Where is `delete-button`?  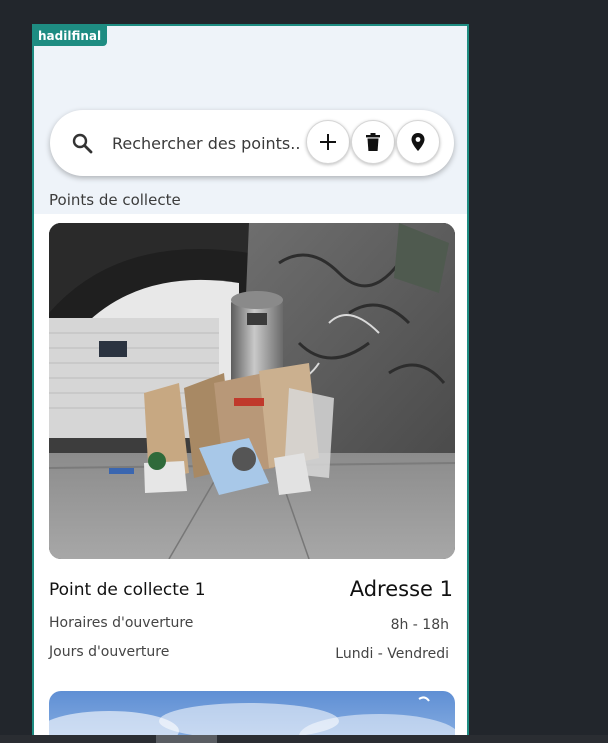
delete-button is located at coordinates (373, 142).